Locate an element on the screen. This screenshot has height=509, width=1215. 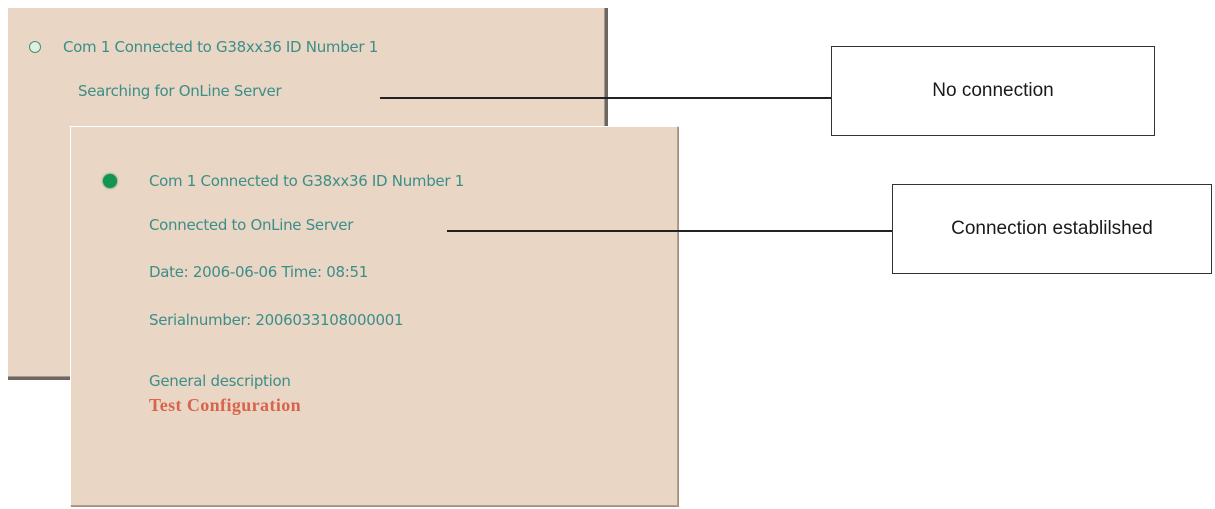
general-description-label: General description is located at coordinates (220, 381).